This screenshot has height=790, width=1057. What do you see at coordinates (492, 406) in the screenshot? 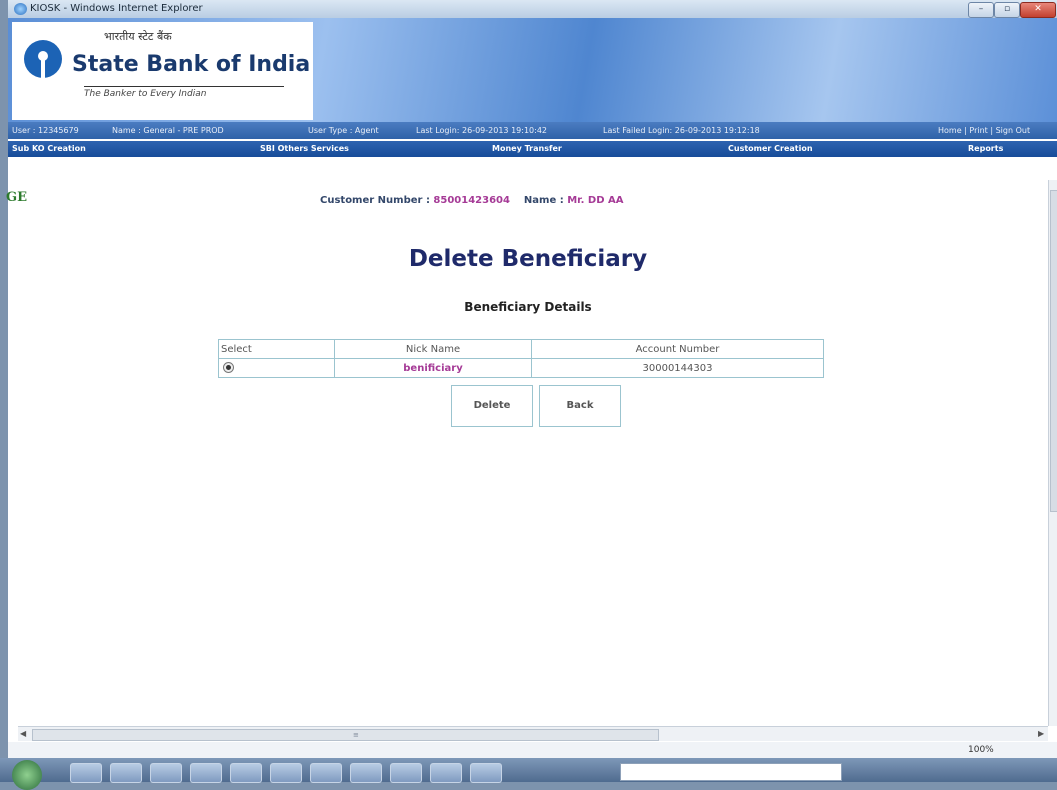
I see `delete-button: Delete` at bounding box center [492, 406].